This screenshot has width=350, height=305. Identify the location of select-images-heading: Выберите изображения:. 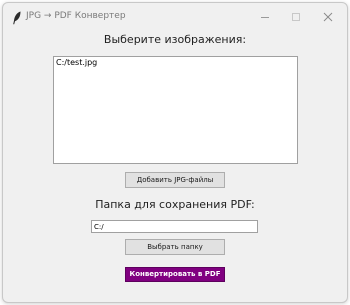
(175, 39).